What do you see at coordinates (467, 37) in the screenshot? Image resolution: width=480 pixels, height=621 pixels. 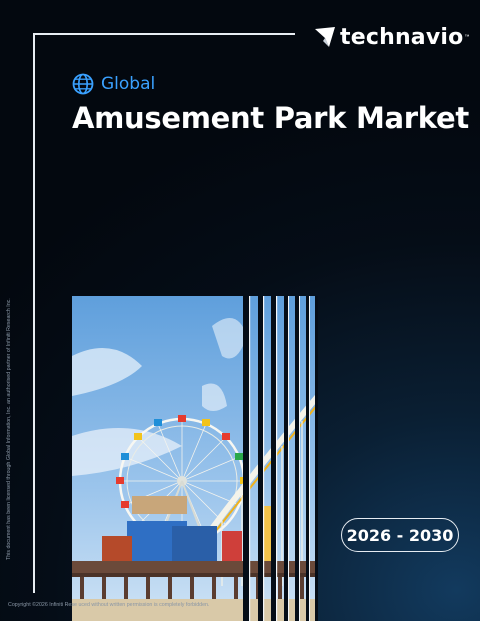 I see `brand-trademark: ™` at bounding box center [467, 37].